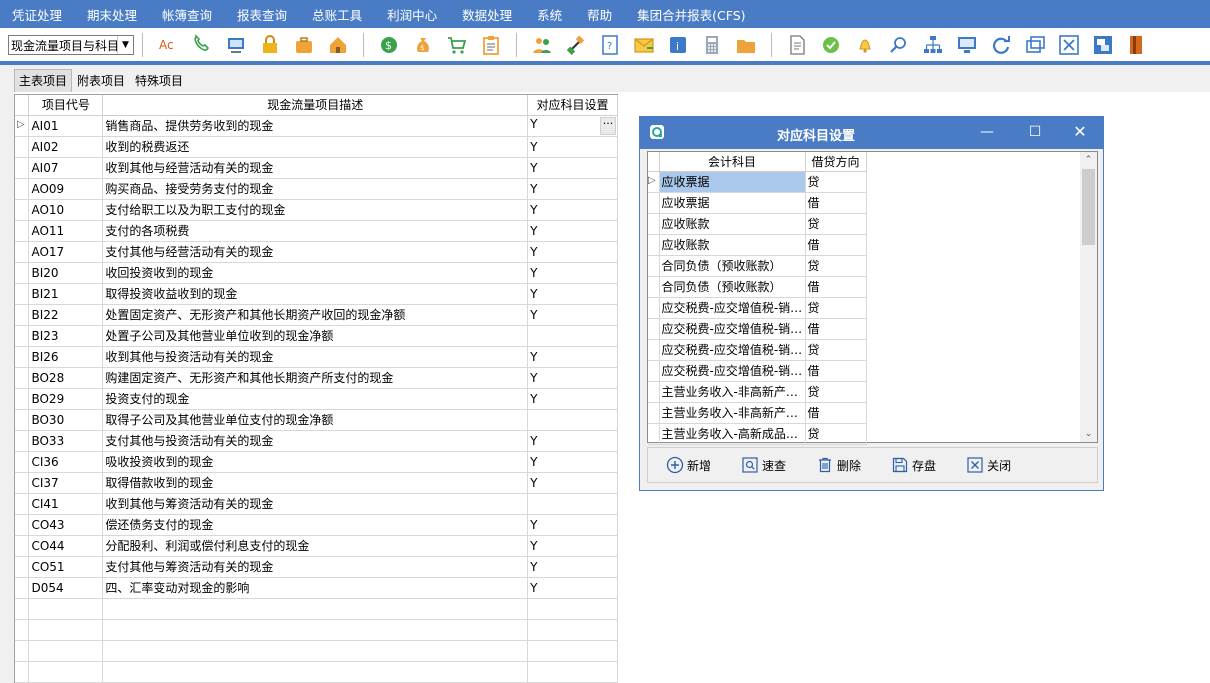  Describe the element at coordinates (66, 147) in the screenshot. I see `cell-code: AI02` at that location.